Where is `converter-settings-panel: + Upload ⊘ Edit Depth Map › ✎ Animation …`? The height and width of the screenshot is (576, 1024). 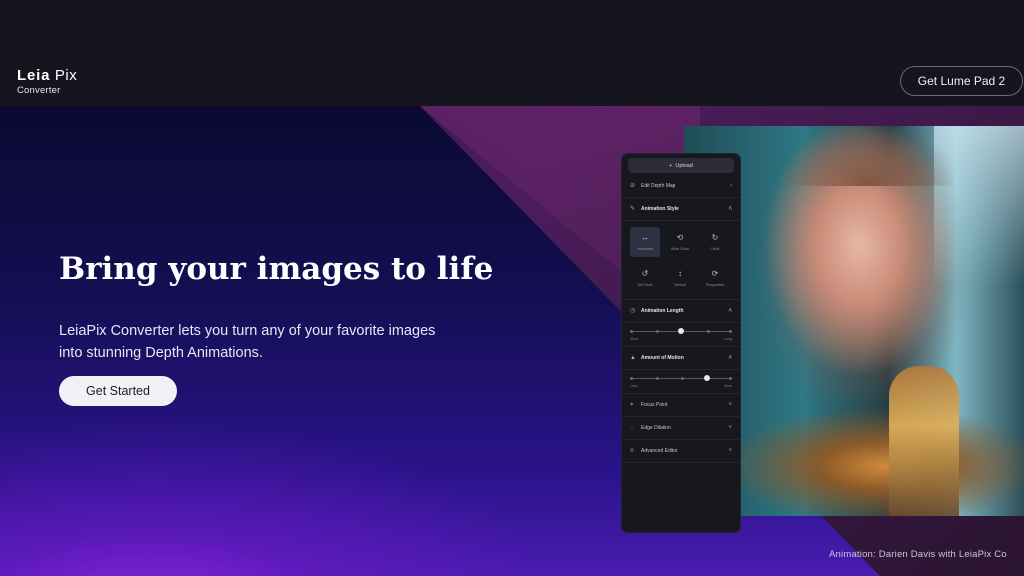 converter-settings-panel: + Upload ⊘ Edit Depth Map › ✎ Animation … is located at coordinates (681, 343).